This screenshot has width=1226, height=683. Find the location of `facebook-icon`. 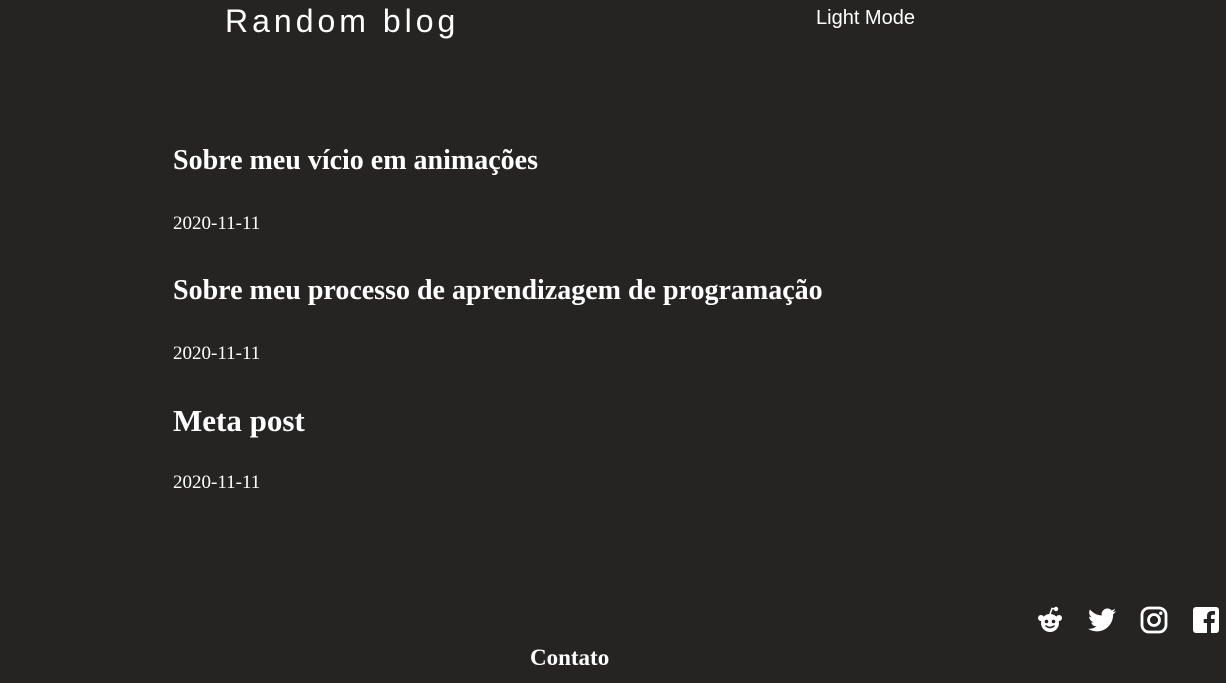

facebook-icon is located at coordinates (1206, 620).